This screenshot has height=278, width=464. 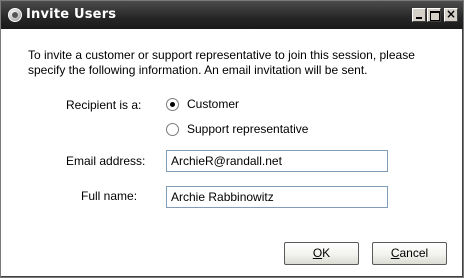 I want to click on ok-button: OK, so click(x=321, y=253).